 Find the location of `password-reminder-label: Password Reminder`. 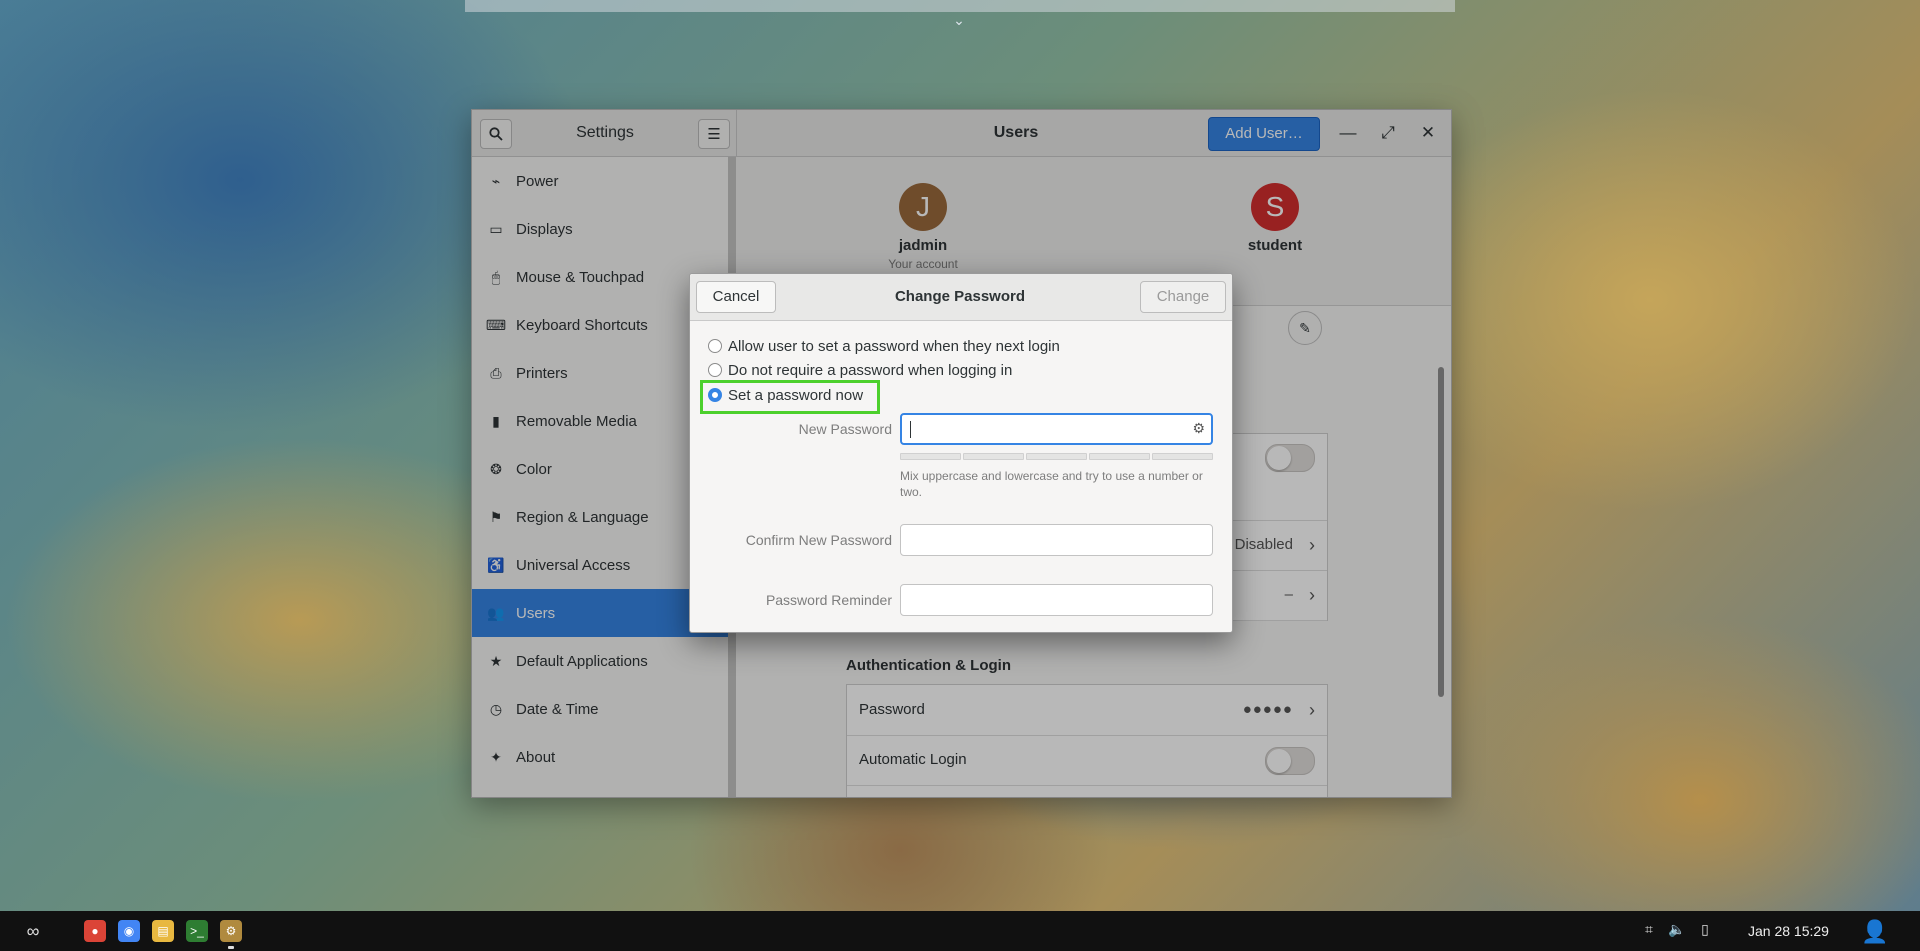

password-reminder-label: Password Reminder is located at coordinates (828, 600).